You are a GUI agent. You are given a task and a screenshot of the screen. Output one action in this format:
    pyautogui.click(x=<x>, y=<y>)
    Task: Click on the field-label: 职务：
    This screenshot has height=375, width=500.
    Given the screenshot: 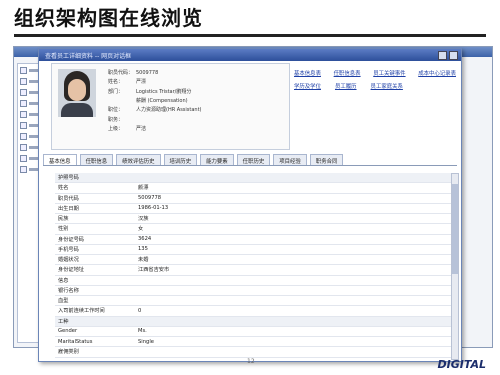 What is the action you would take?
    pyautogui.click(x=116, y=119)
    